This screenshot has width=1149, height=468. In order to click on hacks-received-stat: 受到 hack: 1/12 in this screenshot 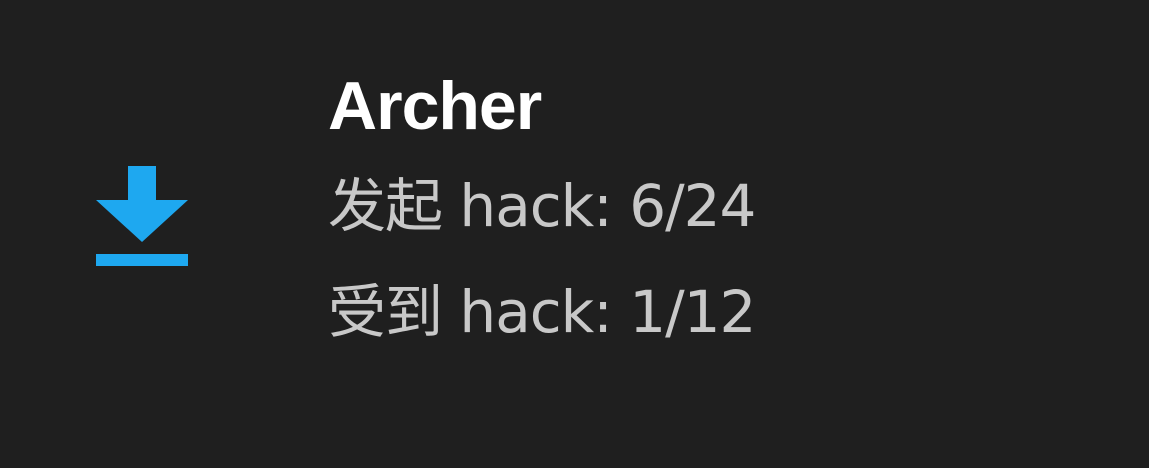, I will do `click(542, 312)`.